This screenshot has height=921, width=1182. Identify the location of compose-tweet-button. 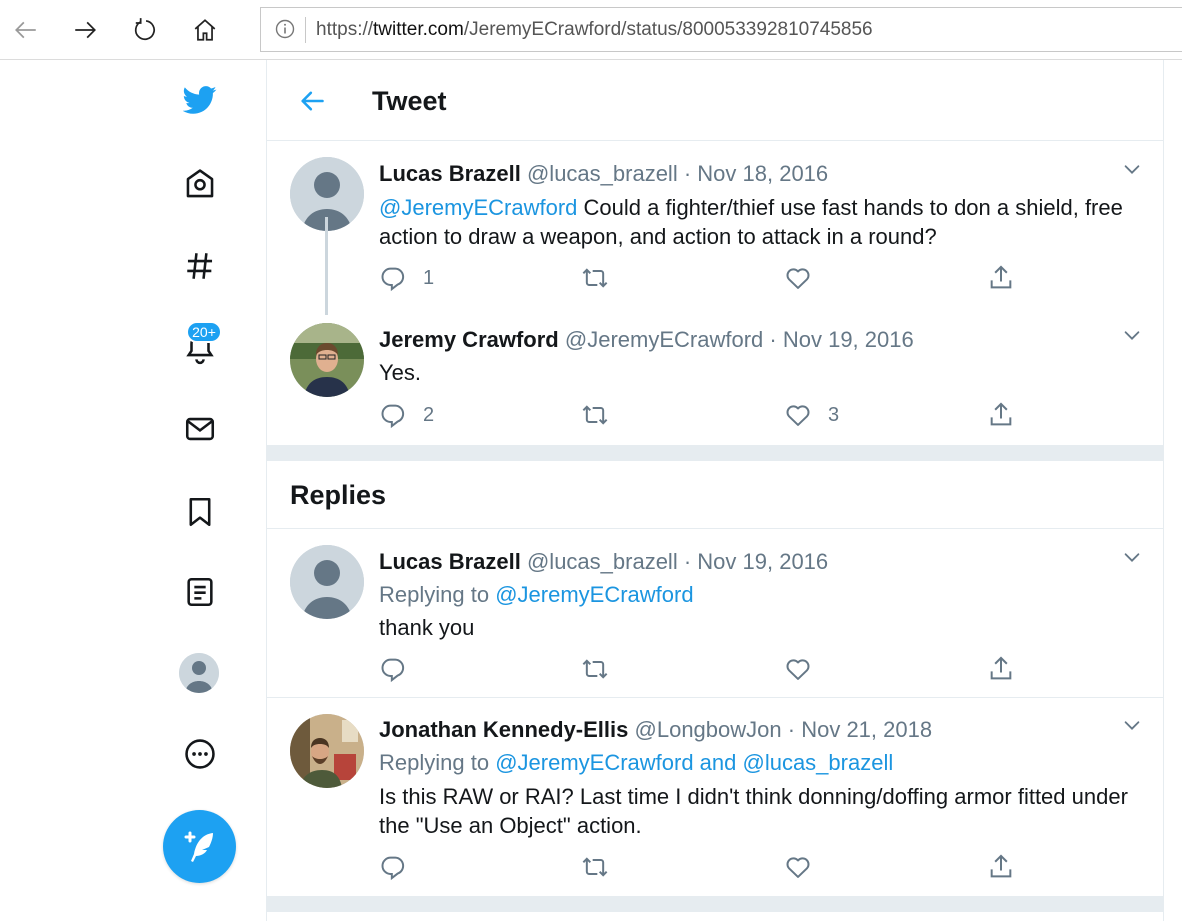
(199, 846).